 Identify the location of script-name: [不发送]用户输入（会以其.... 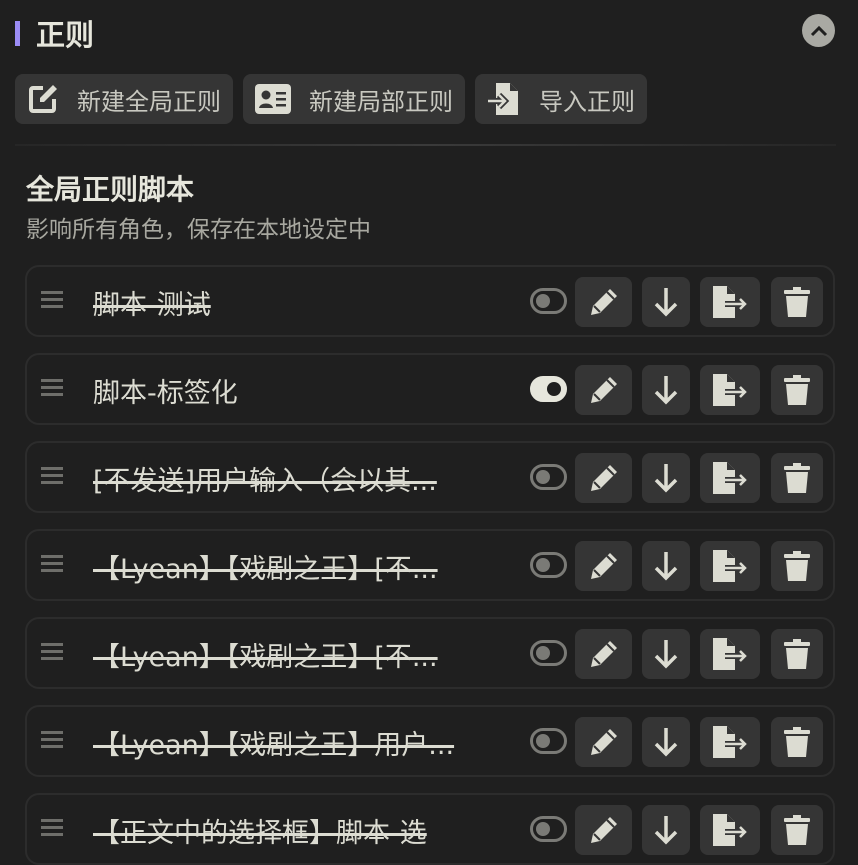
(265, 481).